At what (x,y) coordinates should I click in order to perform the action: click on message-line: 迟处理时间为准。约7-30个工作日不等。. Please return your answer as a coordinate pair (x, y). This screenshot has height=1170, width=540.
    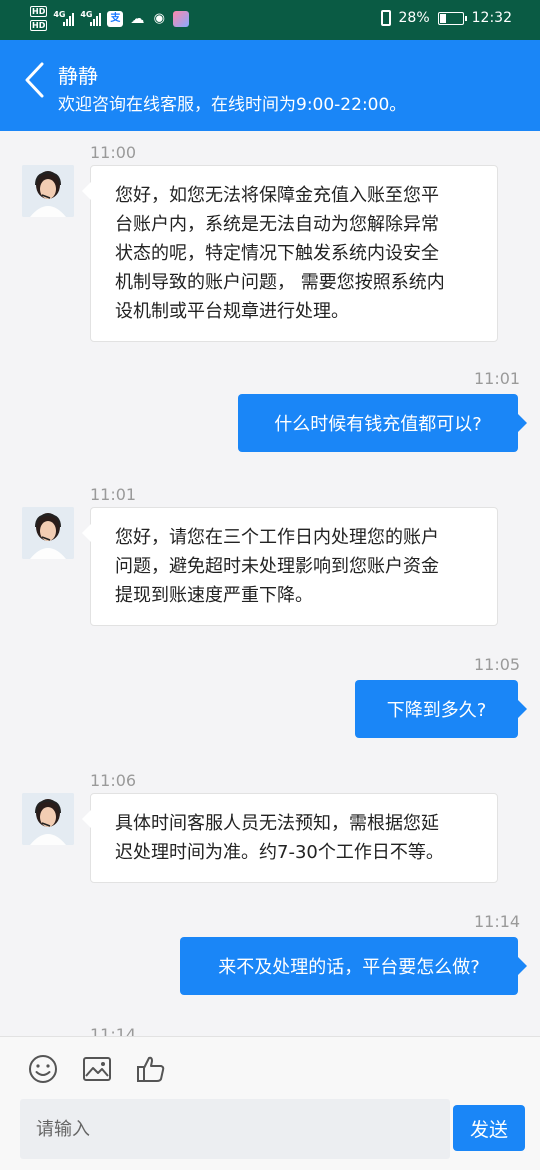
    Looking at the image, I should click on (279, 852).